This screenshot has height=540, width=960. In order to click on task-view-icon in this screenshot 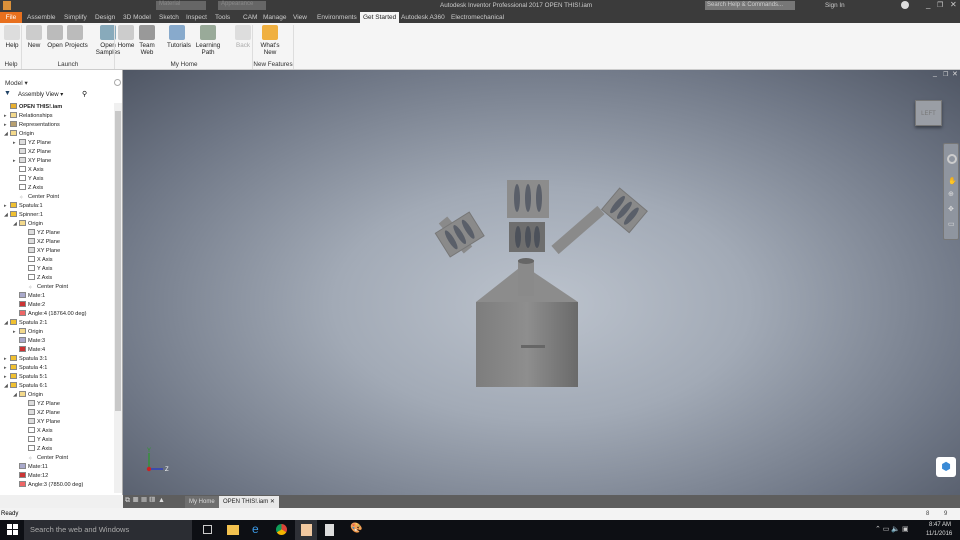, I will do `click(207, 529)`.